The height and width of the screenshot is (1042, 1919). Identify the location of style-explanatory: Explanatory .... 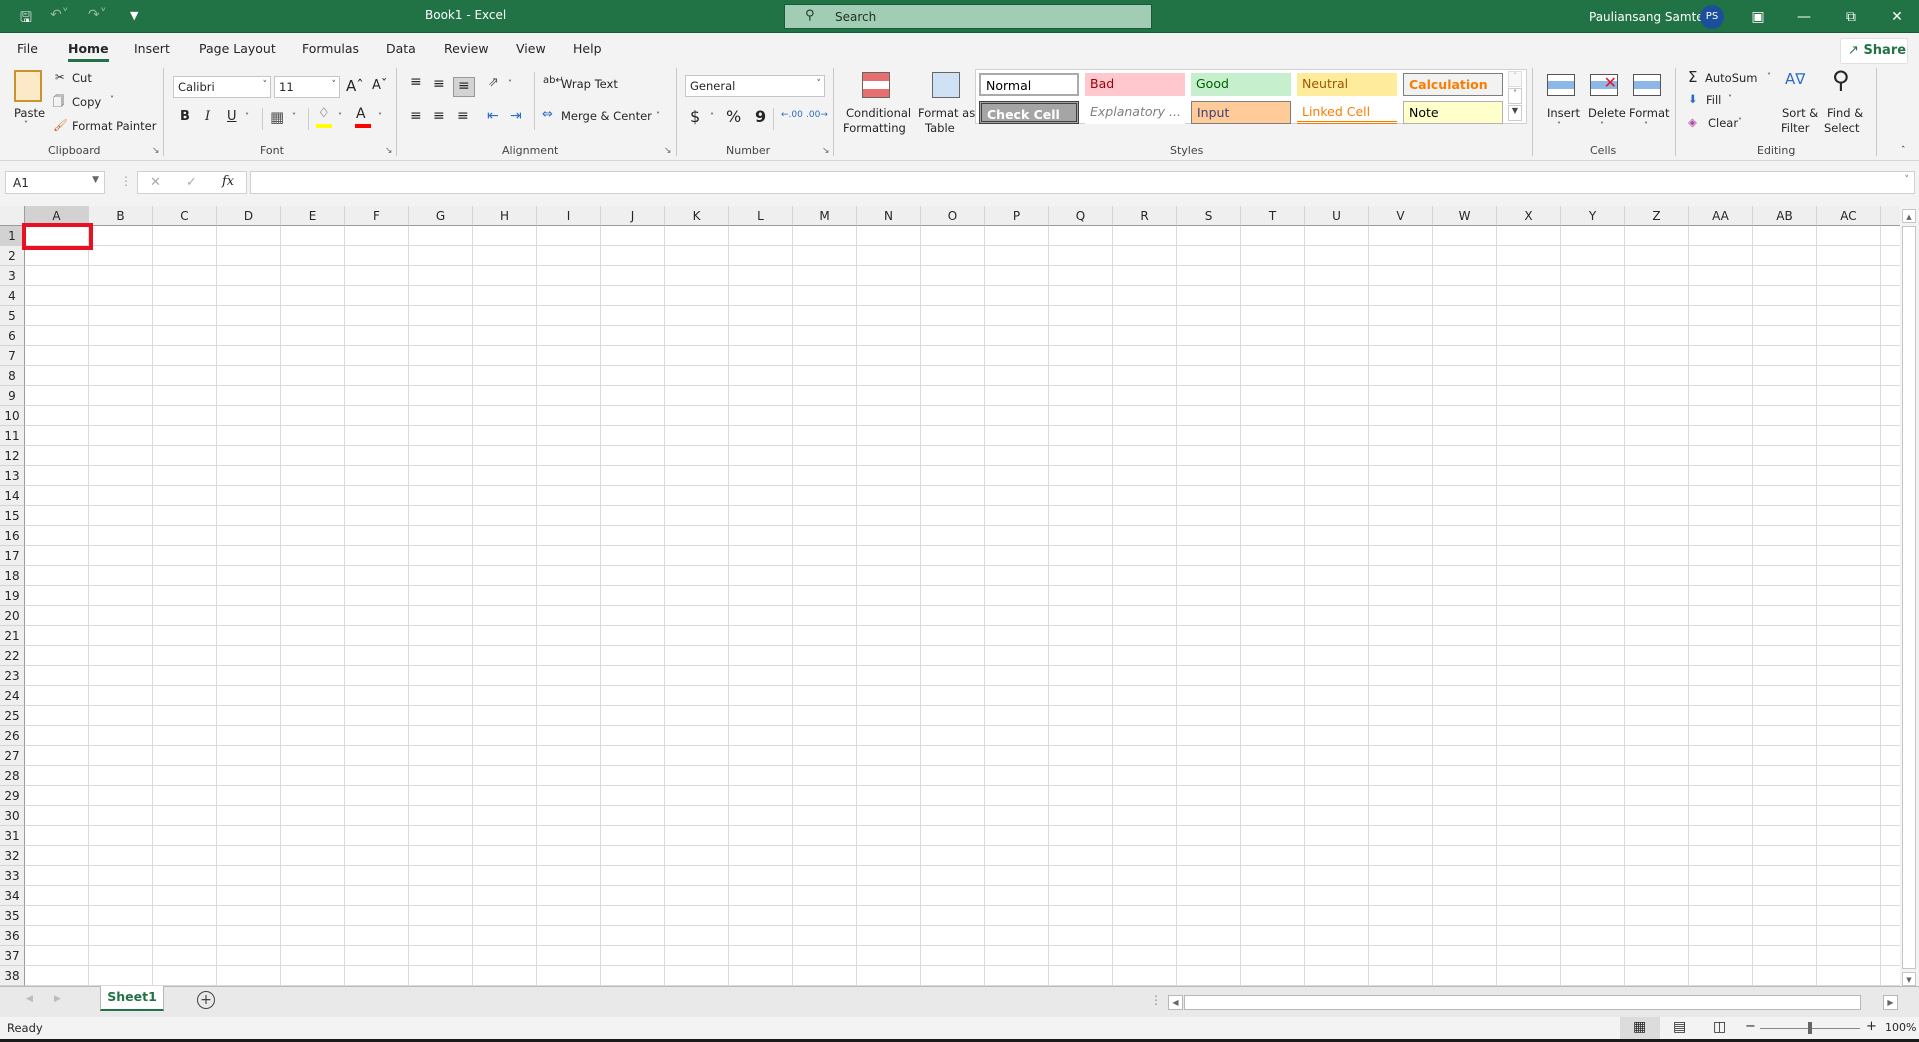
(1135, 112).